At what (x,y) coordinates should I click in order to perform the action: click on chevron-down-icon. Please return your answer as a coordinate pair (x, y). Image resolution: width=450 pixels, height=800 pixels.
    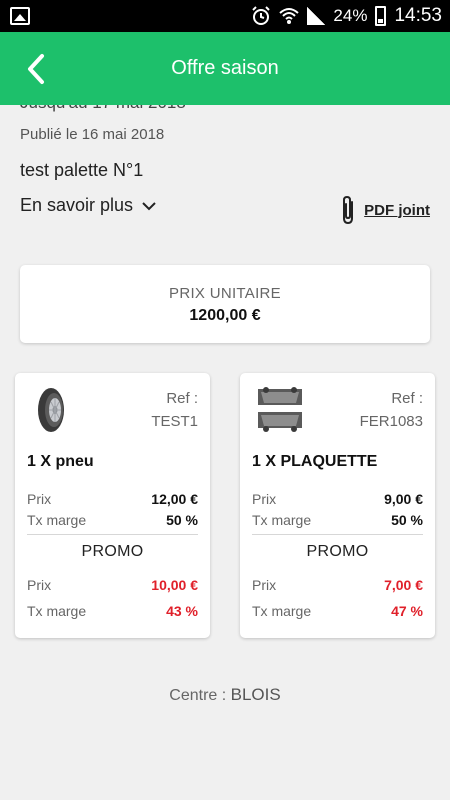
    Looking at the image, I should click on (149, 205).